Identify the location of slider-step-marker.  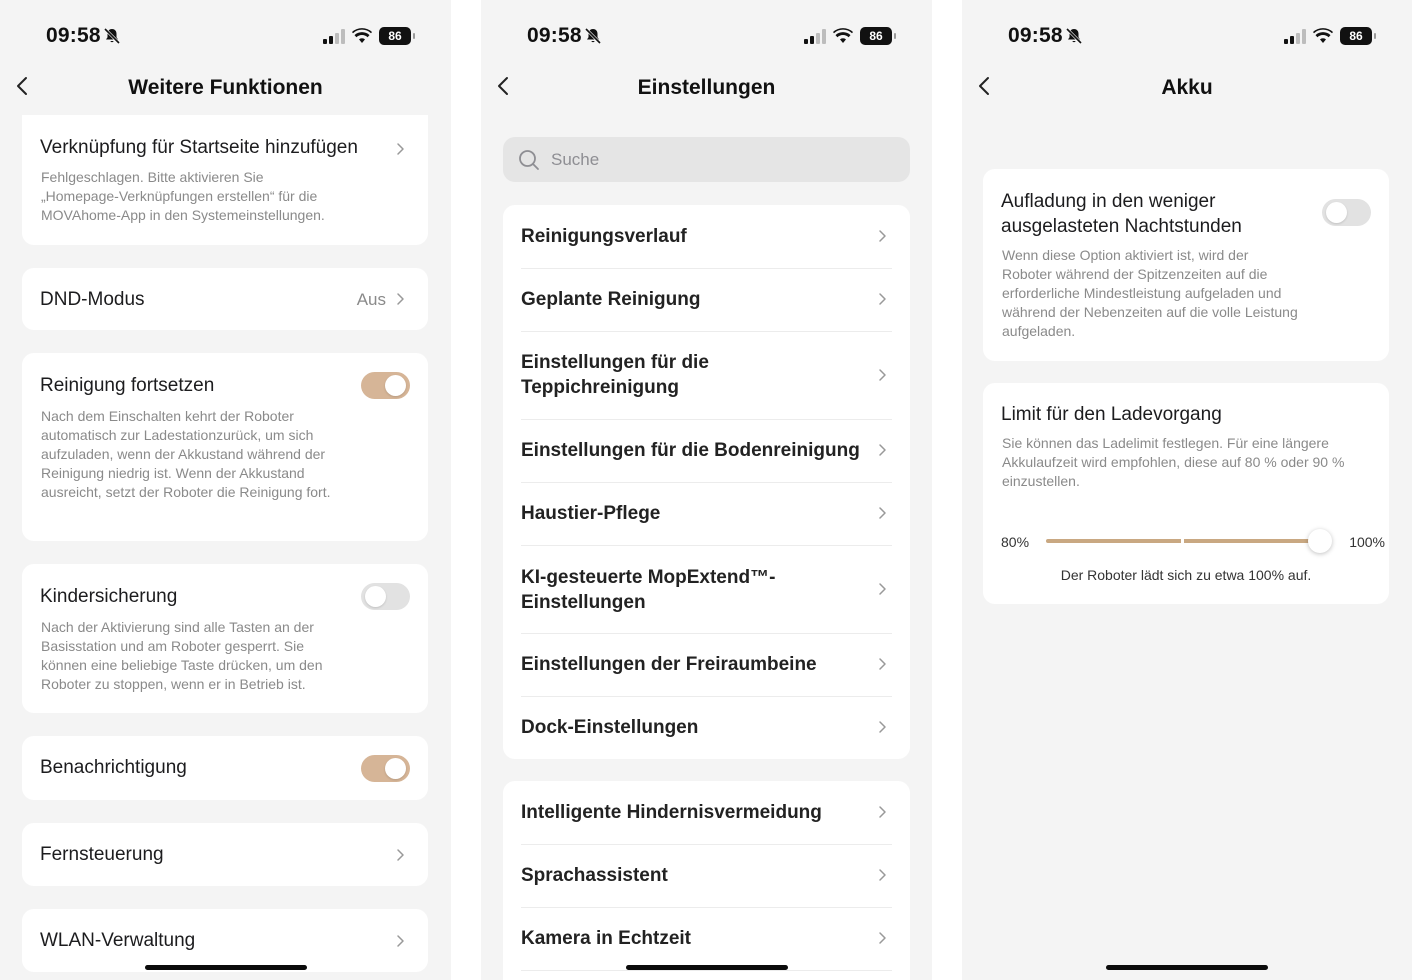
(1182, 541).